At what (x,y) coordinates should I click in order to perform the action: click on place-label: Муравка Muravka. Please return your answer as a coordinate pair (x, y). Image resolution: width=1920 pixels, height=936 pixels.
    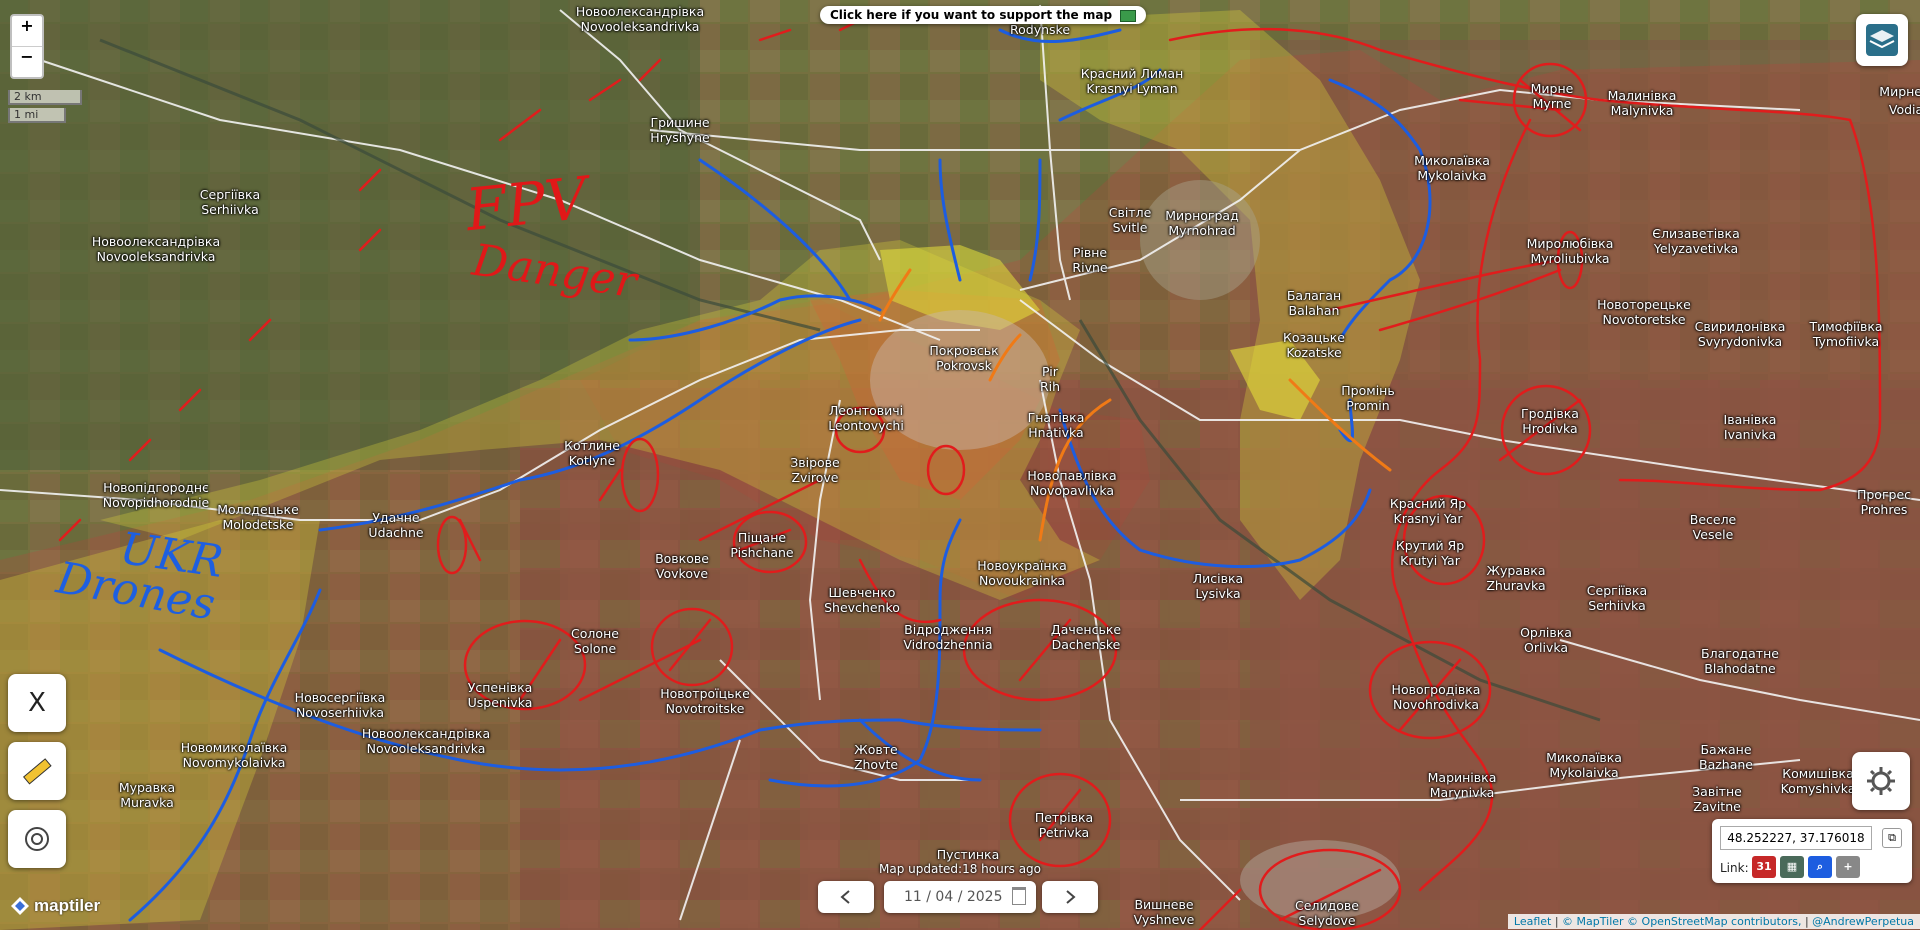
    Looking at the image, I should click on (147, 795).